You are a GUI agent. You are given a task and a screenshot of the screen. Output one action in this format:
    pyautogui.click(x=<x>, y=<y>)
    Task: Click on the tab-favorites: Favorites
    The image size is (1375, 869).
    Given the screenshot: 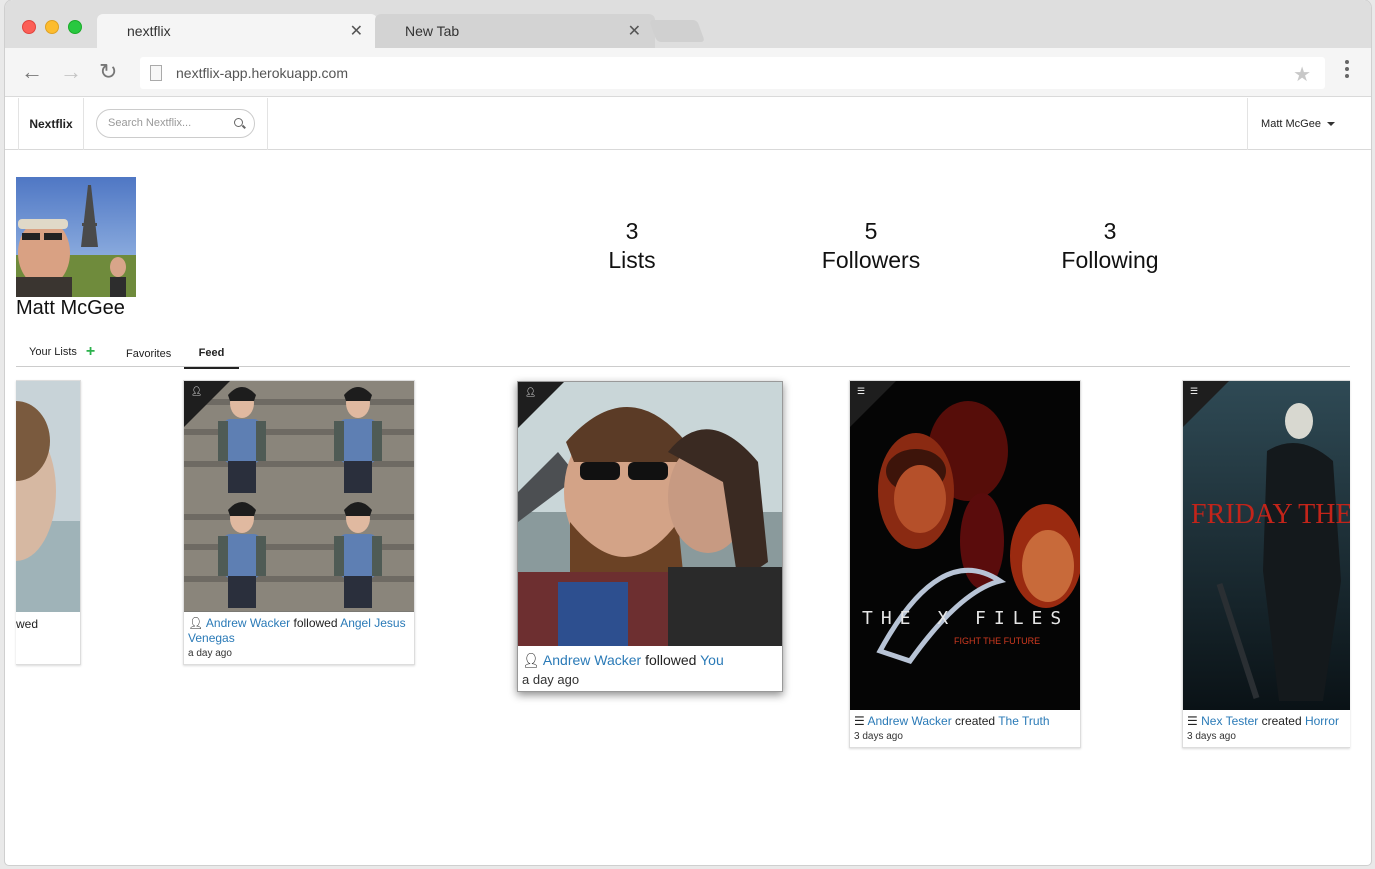 What is the action you would take?
    pyautogui.click(x=148, y=354)
    